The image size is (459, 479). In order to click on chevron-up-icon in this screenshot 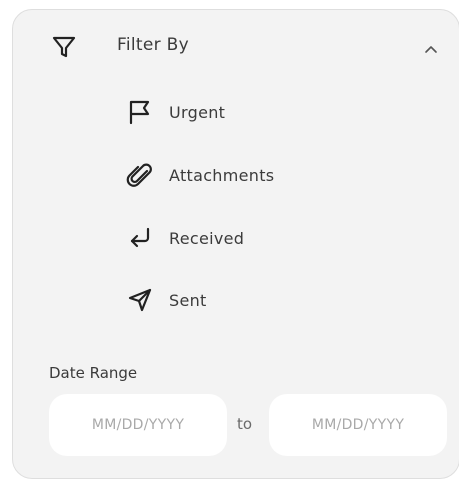, I will do `click(431, 46)`.